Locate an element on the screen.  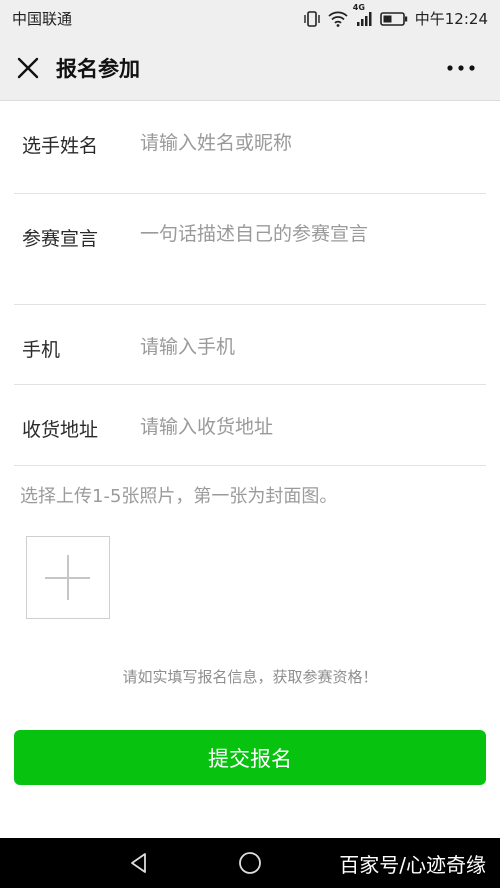
address-label: 收货地址 is located at coordinates (60, 430).